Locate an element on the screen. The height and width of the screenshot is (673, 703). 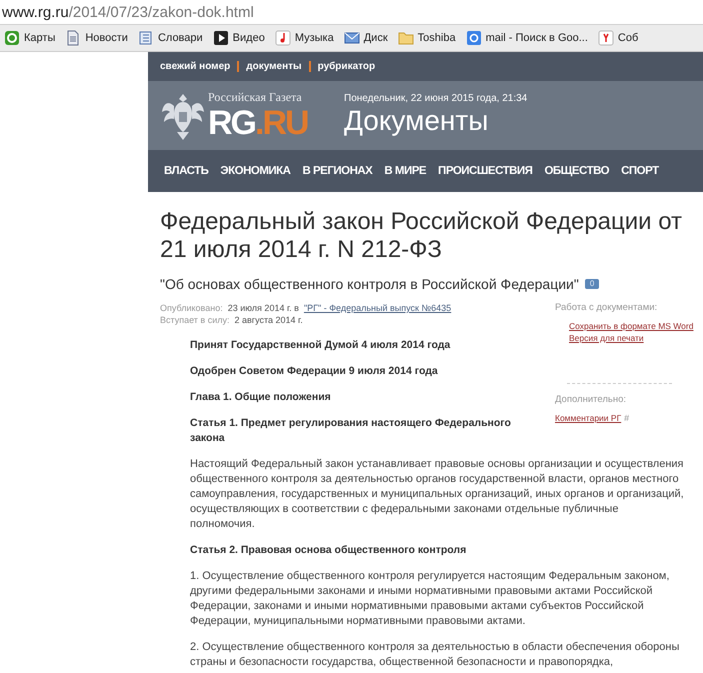
document-icon is located at coordinates (73, 38).